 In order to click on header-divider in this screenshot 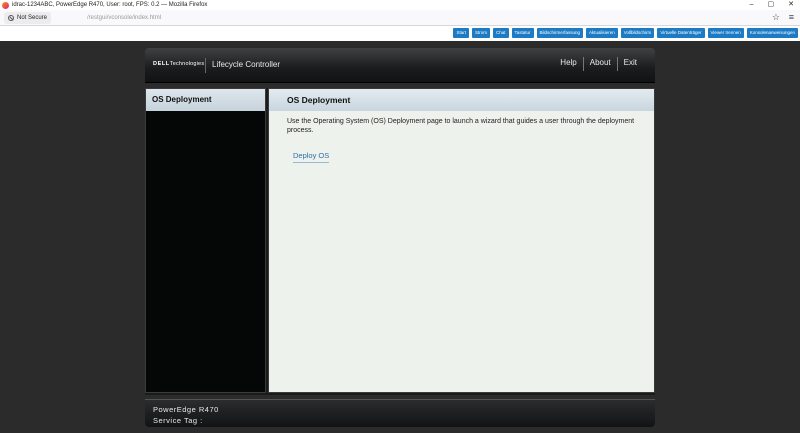, I will do `click(205, 65)`.